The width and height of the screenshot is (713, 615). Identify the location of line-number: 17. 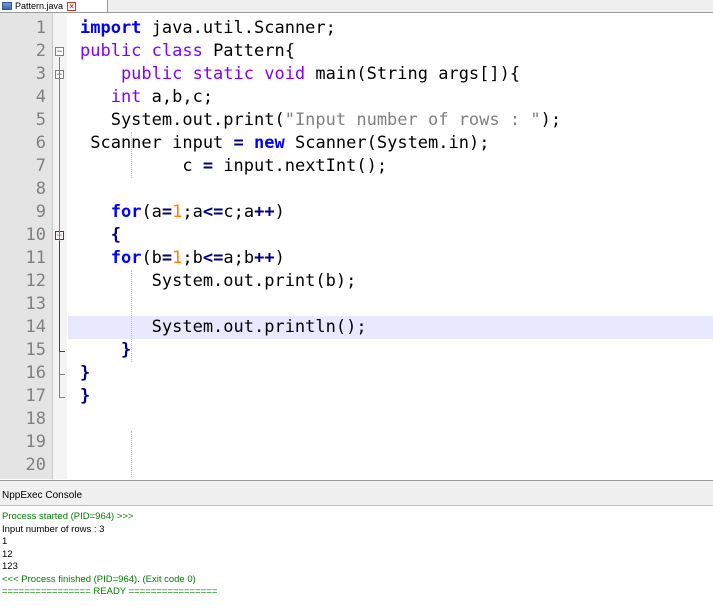
(35, 396).